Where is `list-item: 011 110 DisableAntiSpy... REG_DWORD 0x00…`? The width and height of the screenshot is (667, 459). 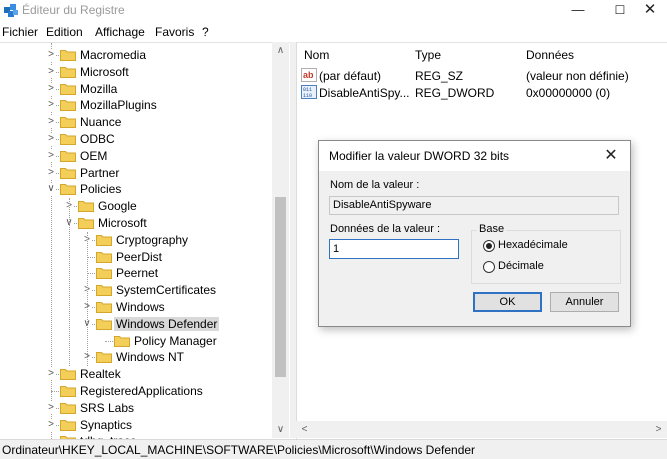 list-item: 011 110 DisableAntiSpy... REG_DWORD 0x00… is located at coordinates (482, 92).